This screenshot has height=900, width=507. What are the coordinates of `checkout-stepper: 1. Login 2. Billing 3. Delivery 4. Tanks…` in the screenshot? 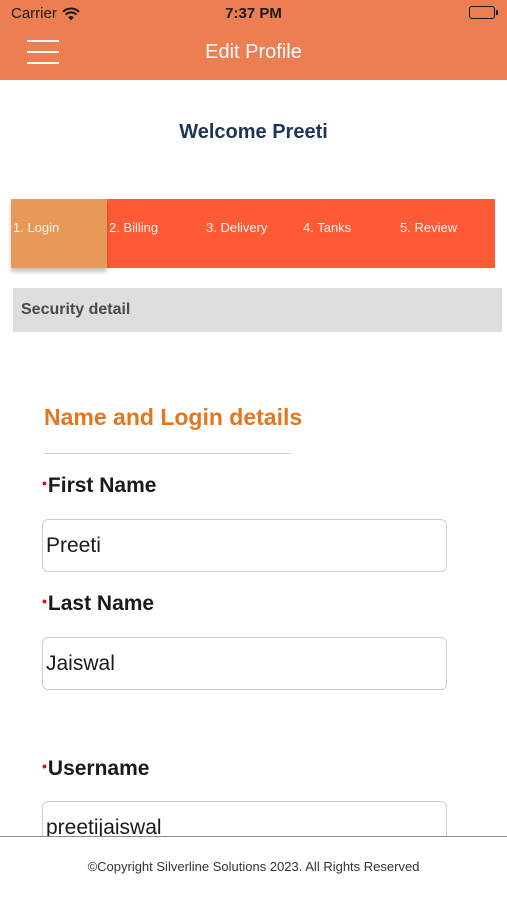 It's located at (253, 233).